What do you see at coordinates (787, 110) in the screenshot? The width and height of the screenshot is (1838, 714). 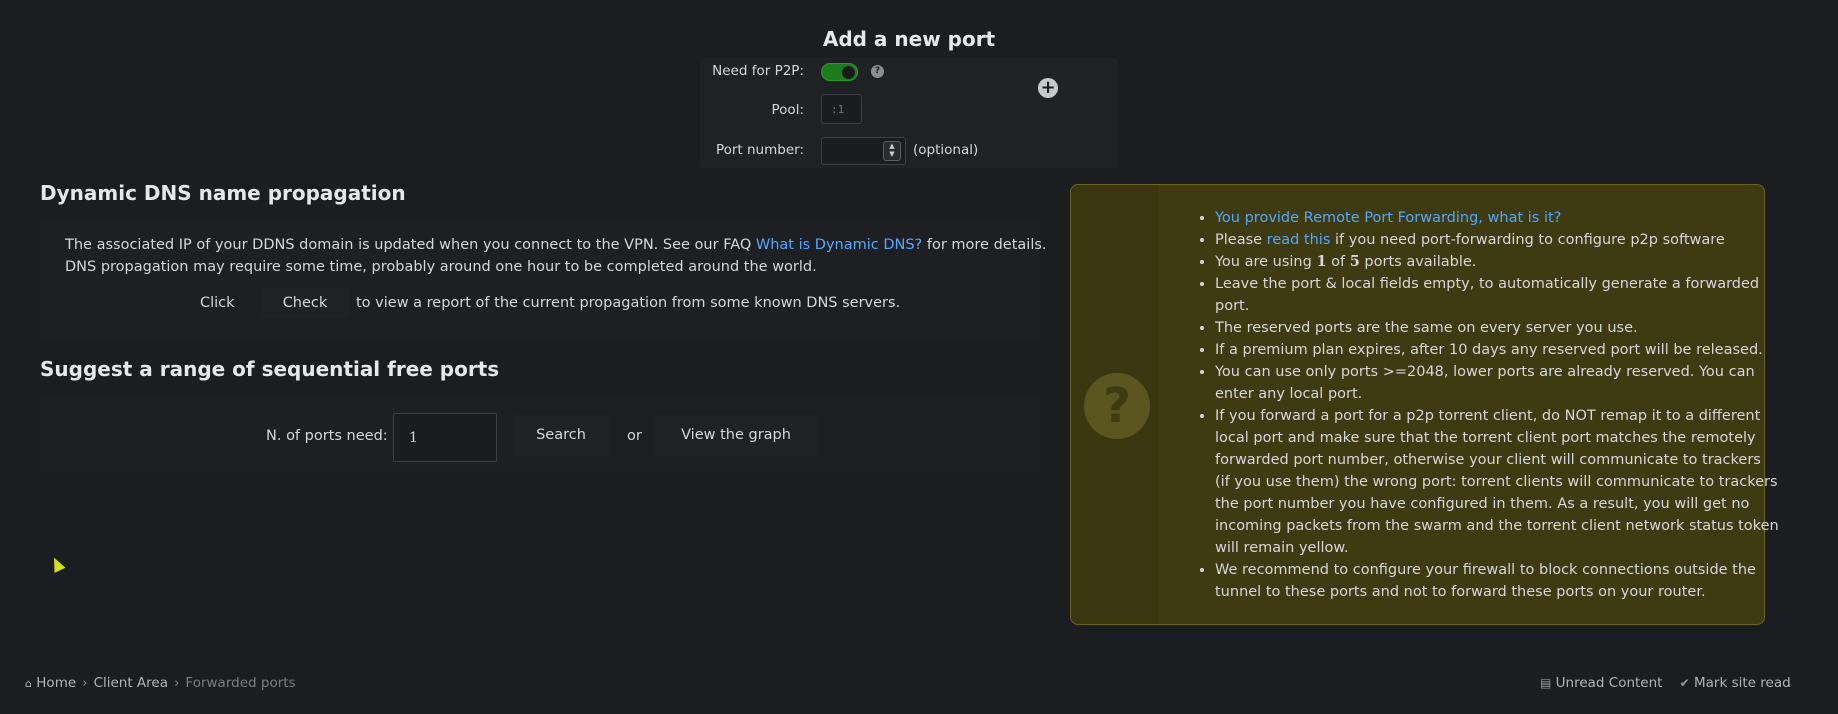 I see `pool-label: Pool:` at bounding box center [787, 110].